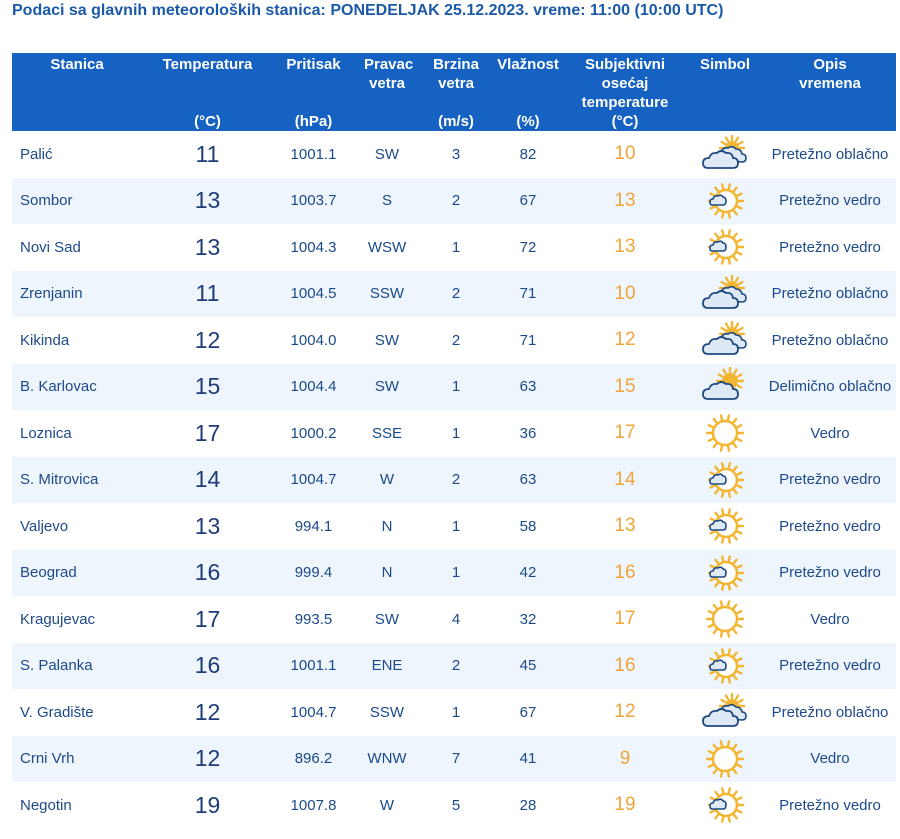 Image resolution: width=900 pixels, height=839 pixels. What do you see at coordinates (625, 83) in the screenshot?
I see `header-feels-like-label: Subjektivni osećaj temperature` at bounding box center [625, 83].